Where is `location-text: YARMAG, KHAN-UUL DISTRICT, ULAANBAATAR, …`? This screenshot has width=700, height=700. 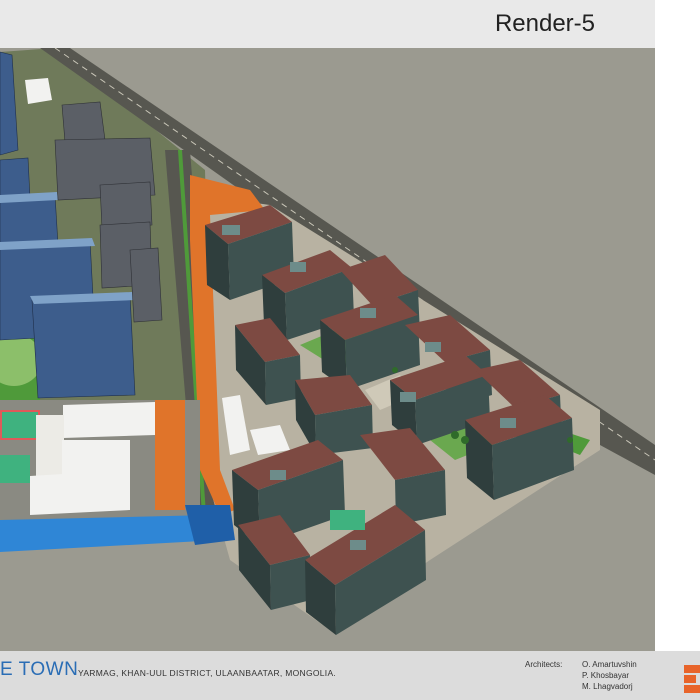
location-text: YARMAG, KHAN-UUL DISTRICT, ULAANBAATAR, … is located at coordinates (207, 673).